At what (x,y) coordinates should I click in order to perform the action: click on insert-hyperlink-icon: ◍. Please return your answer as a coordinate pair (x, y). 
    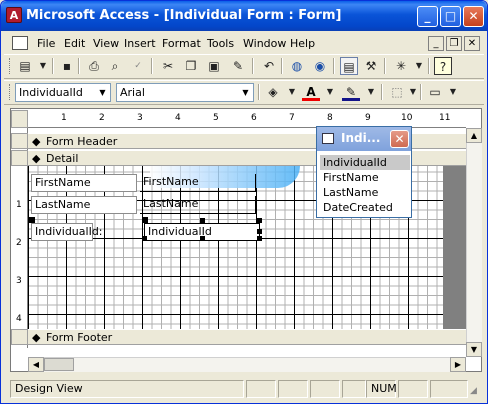
    Looking at the image, I should click on (297, 66).